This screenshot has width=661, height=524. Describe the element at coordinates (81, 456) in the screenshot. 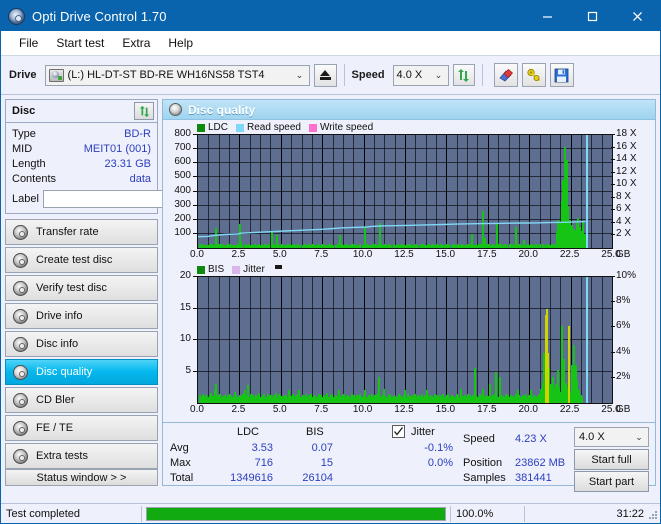

I see `sidebar-item-extra-tests: Extra tests` at that location.